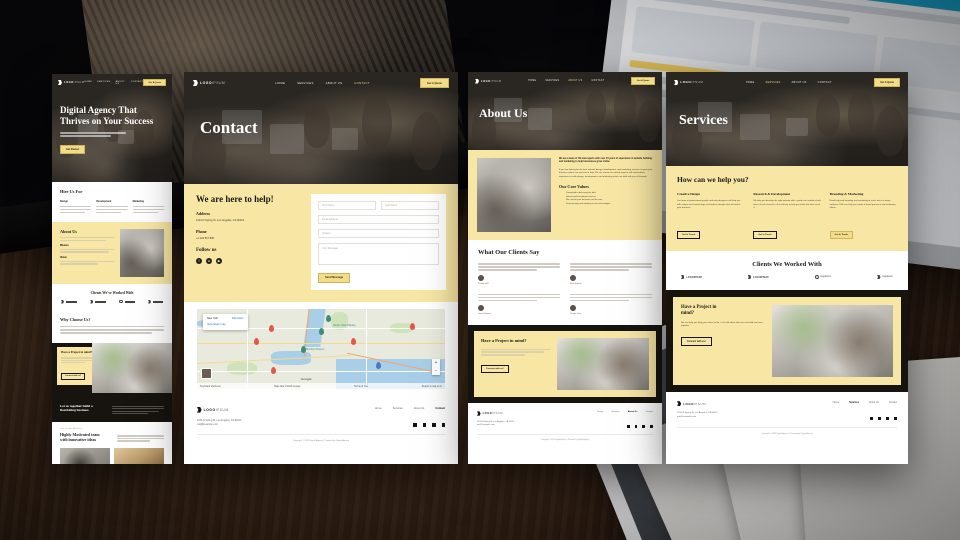  What do you see at coordinates (76, 206) in the screenshot?
I see `home-hire-card: Design` at bounding box center [76, 206].